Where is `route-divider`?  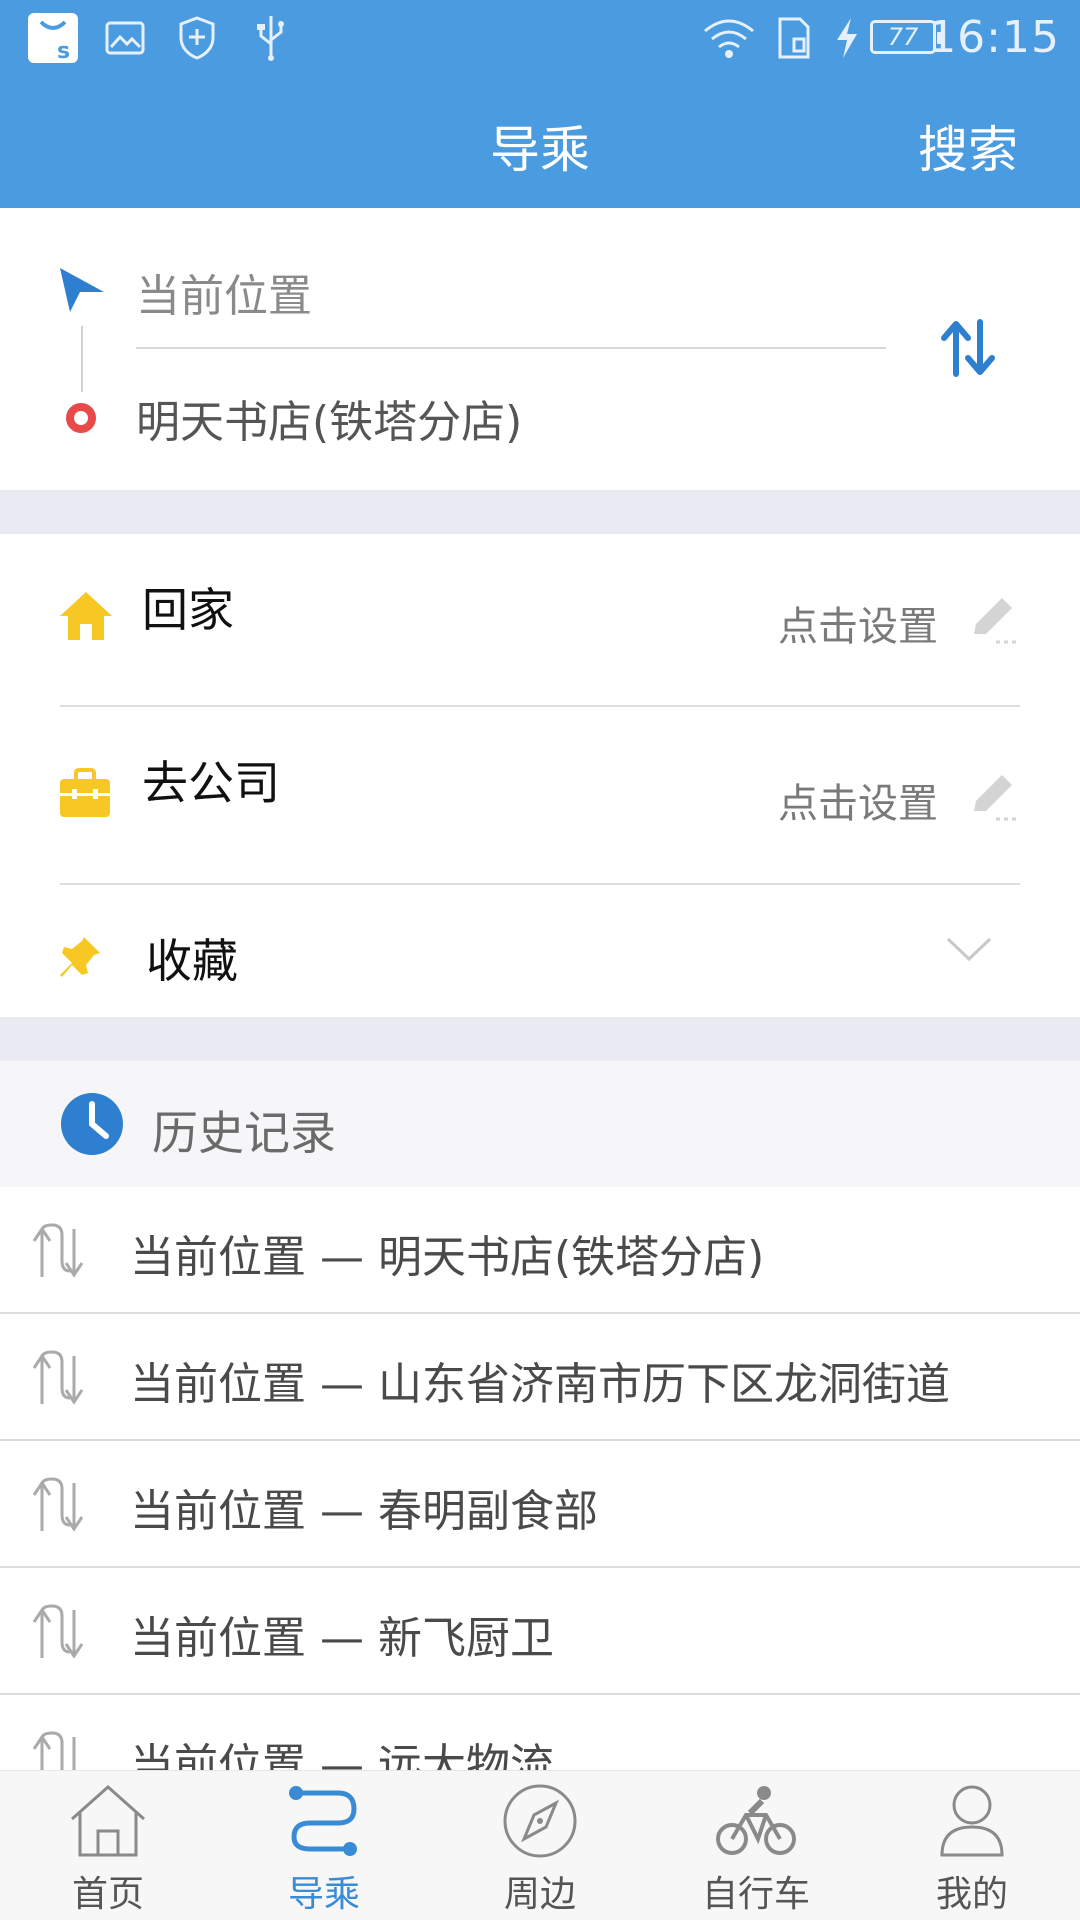 route-divider is located at coordinates (511, 348).